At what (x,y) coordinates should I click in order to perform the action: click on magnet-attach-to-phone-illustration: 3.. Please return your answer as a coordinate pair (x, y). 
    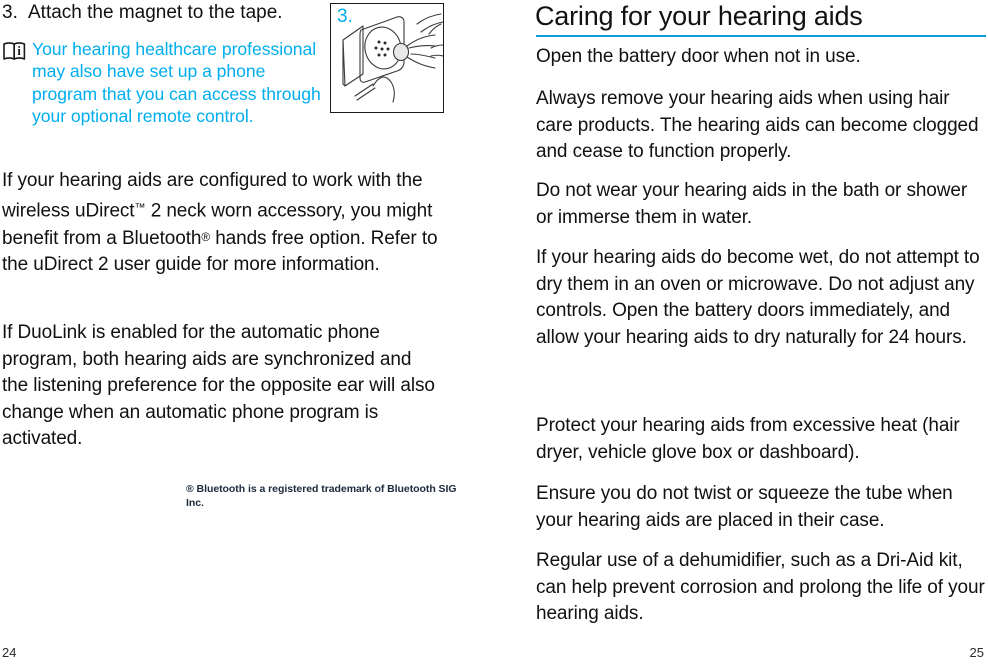
    Looking at the image, I should click on (387, 58).